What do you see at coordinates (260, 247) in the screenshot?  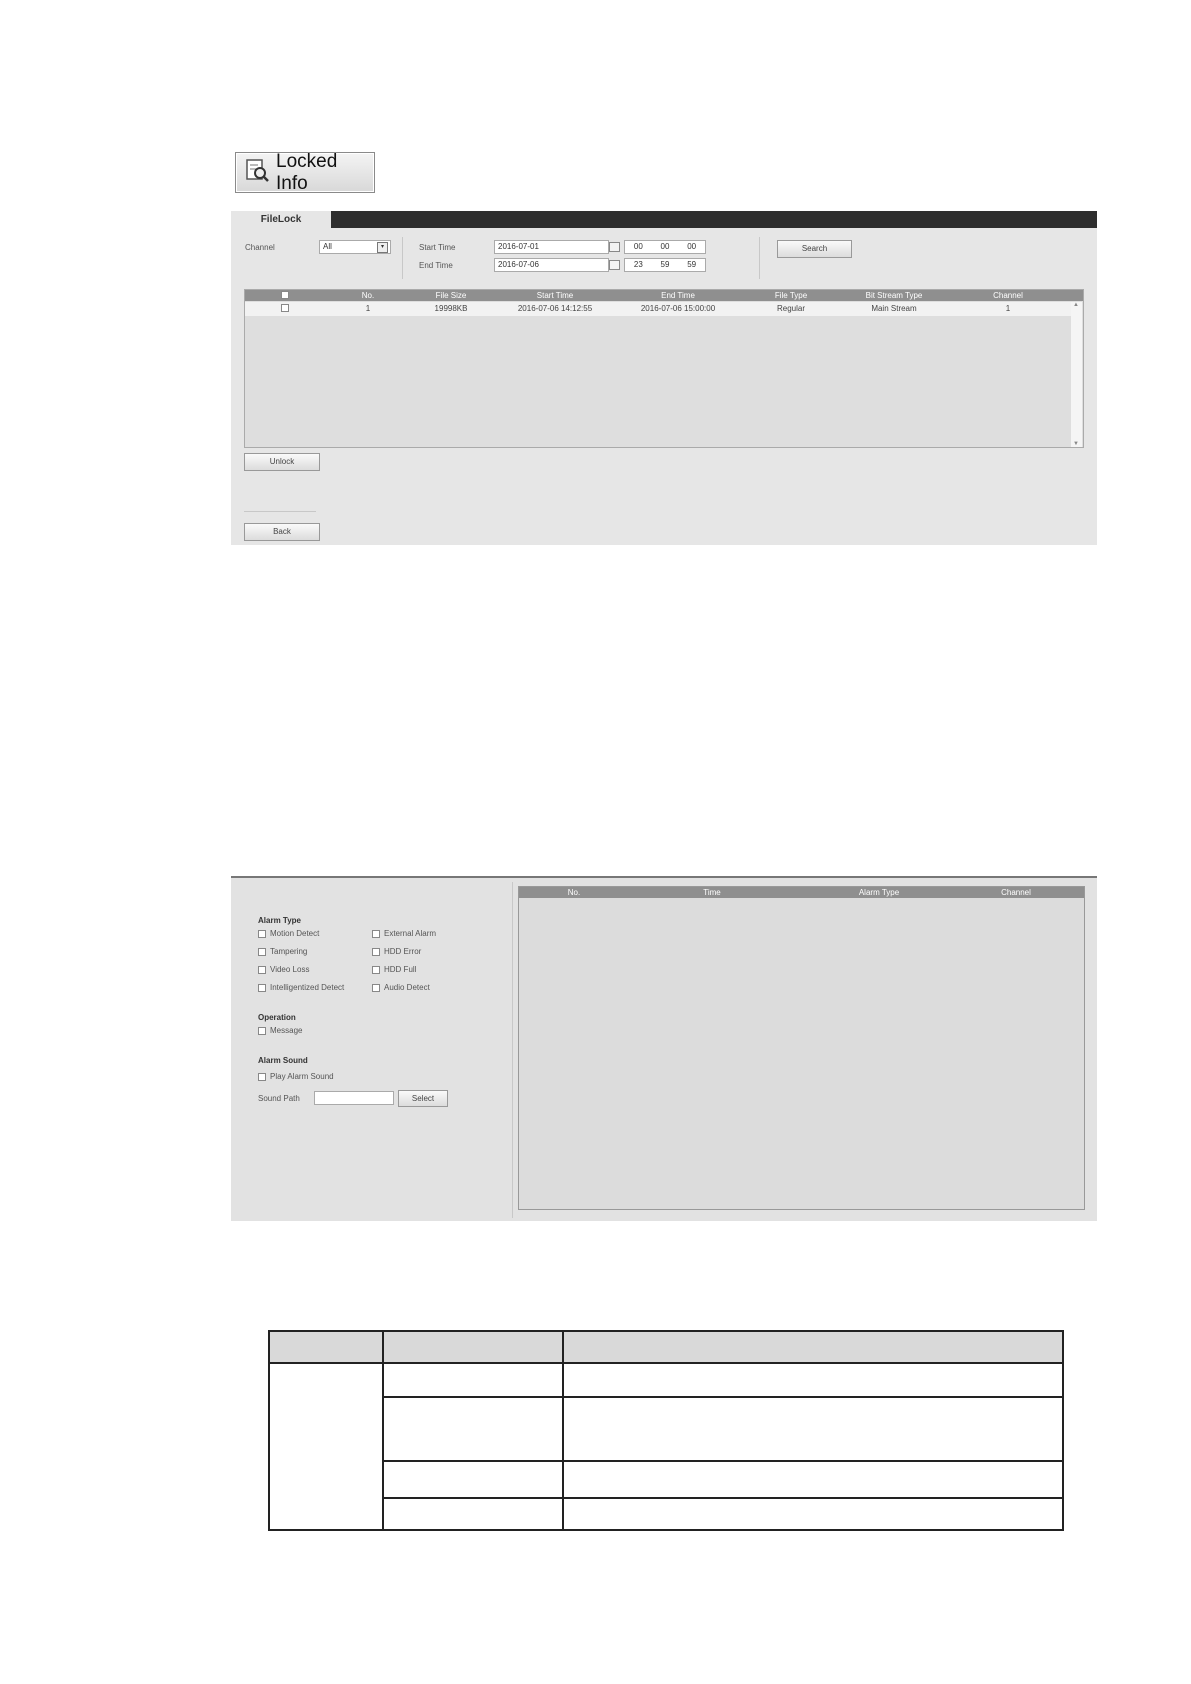 I see `channel-label: Channel` at bounding box center [260, 247].